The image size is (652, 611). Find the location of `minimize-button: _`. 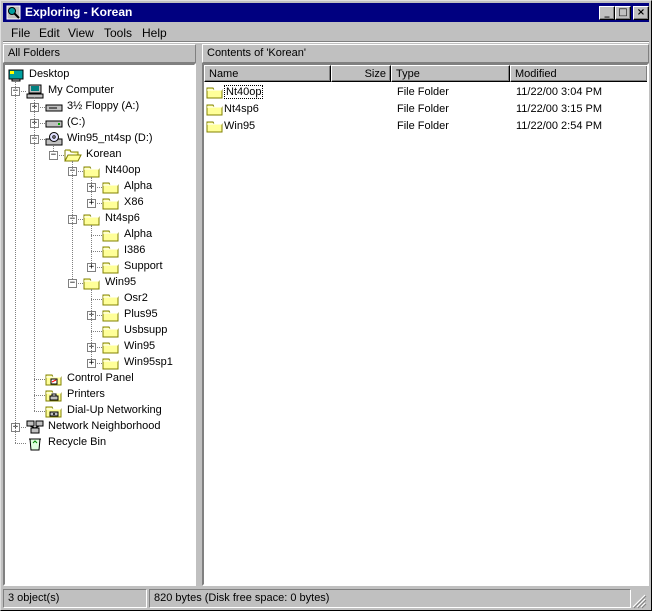

minimize-button: _ is located at coordinates (607, 13).